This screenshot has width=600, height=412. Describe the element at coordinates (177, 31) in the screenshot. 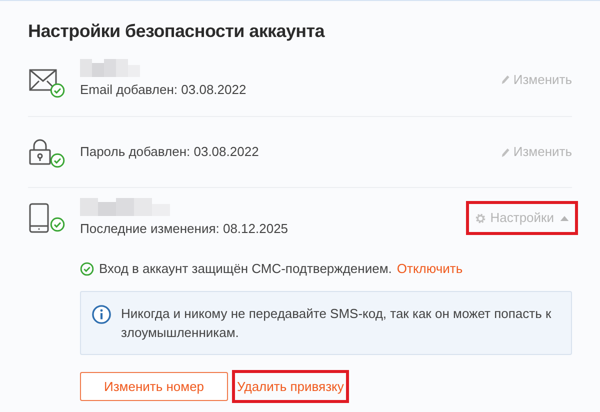

I see `page-title: Настройки безопасности аккаунта` at that location.